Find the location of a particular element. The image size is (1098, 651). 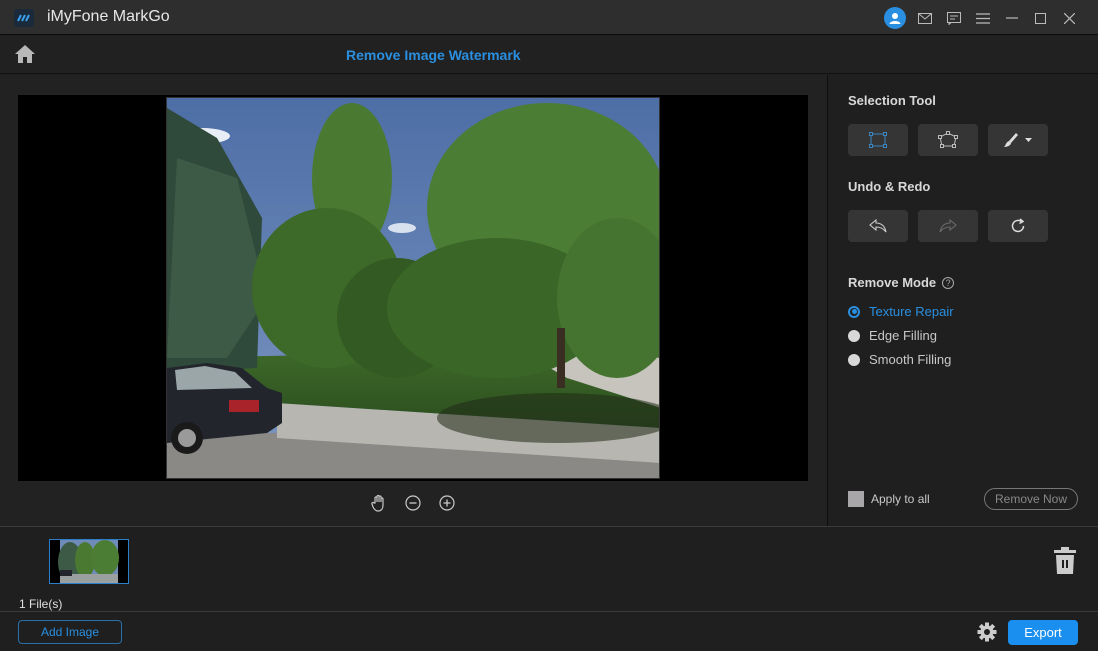

rectangle-select-button is located at coordinates (878, 140).